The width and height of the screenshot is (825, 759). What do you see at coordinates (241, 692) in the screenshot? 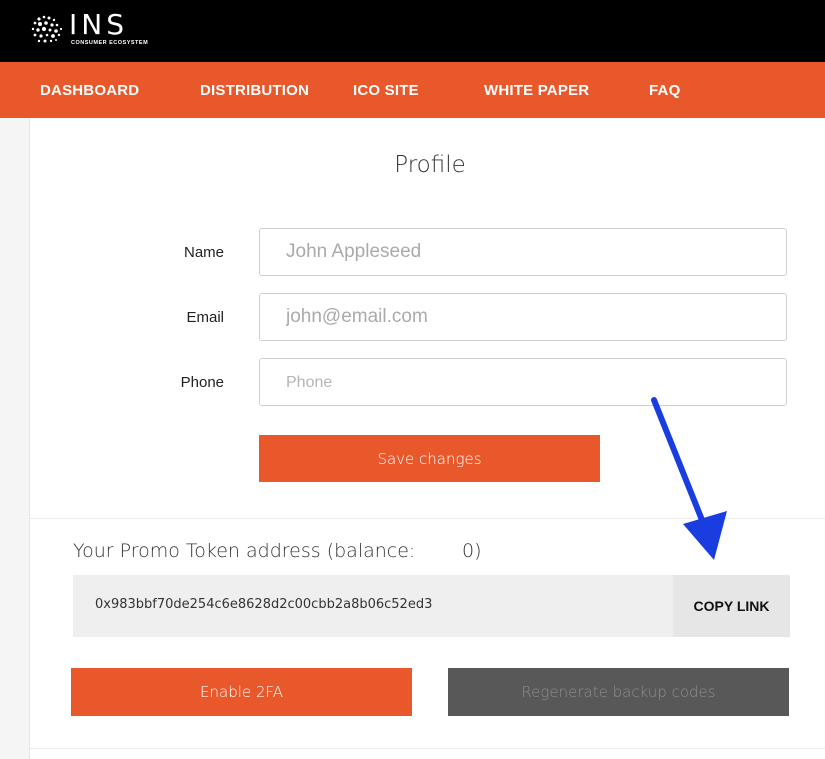
I see `enable-2fa-button: Enable 2FA` at bounding box center [241, 692].